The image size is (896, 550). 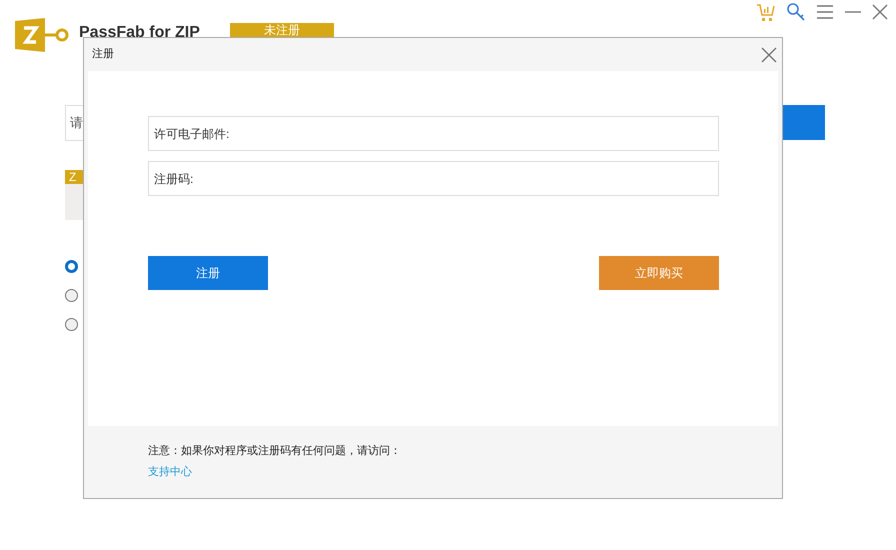 I want to click on text-field: 许可电子邮件:, so click(x=433, y=133).